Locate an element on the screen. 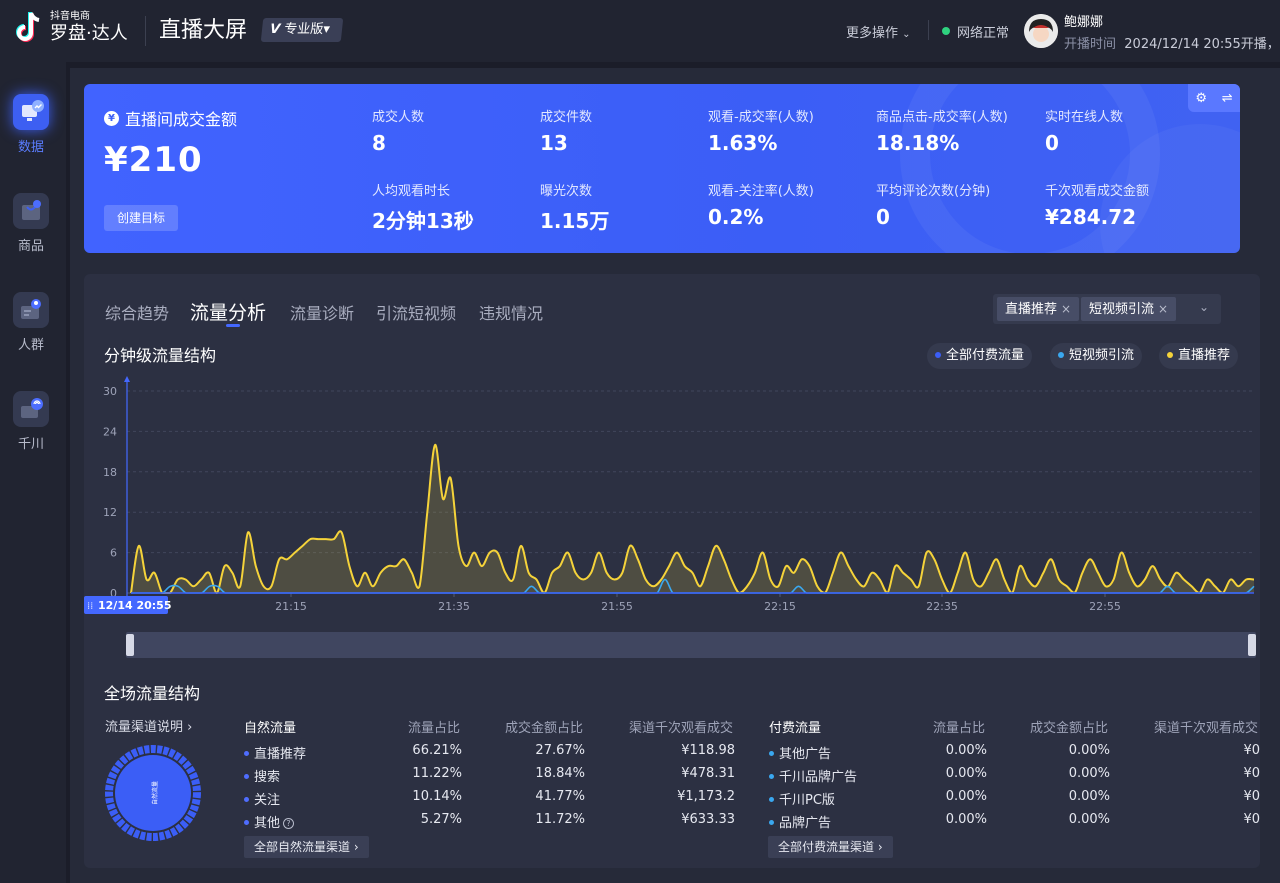  metric-label: 实时在线人数 is located at coordinates (1084, 117).